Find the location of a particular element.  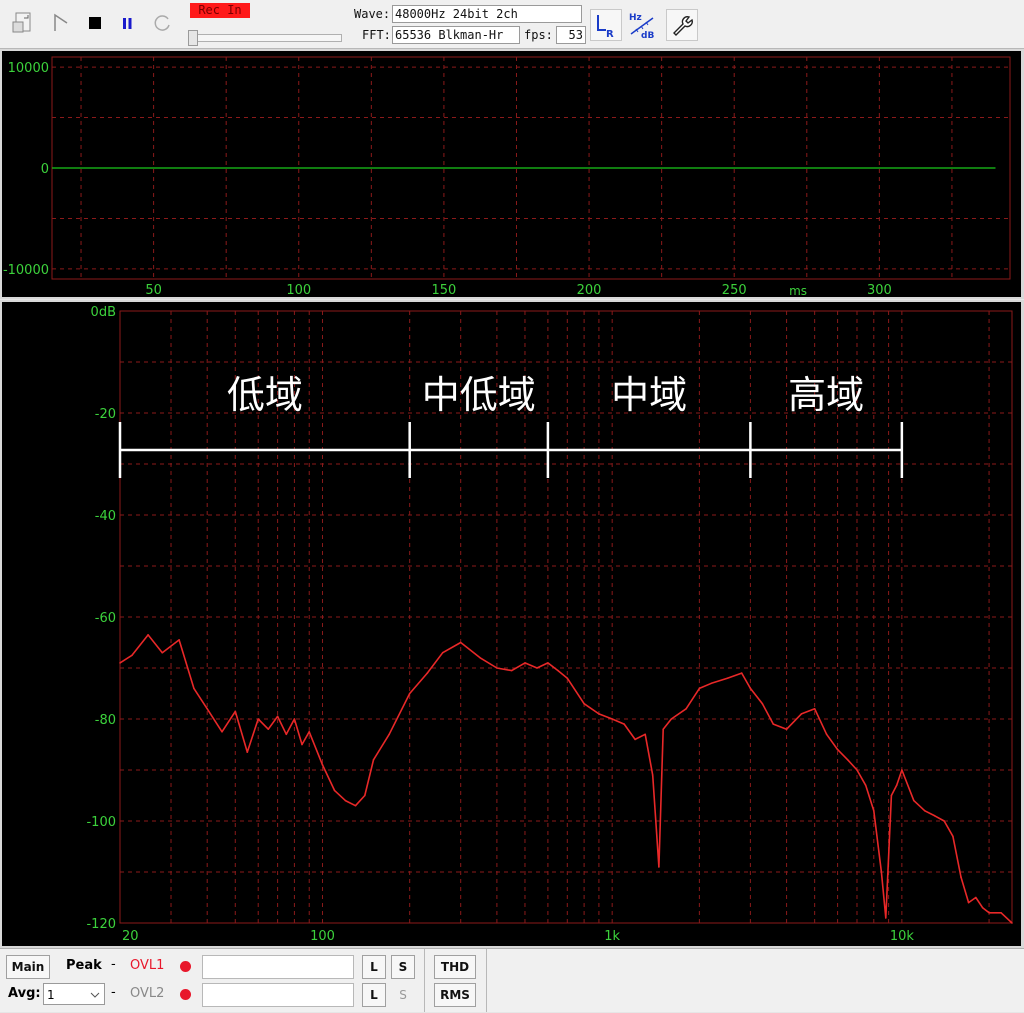

thd-button: THD is located at coordinates (455, 967).